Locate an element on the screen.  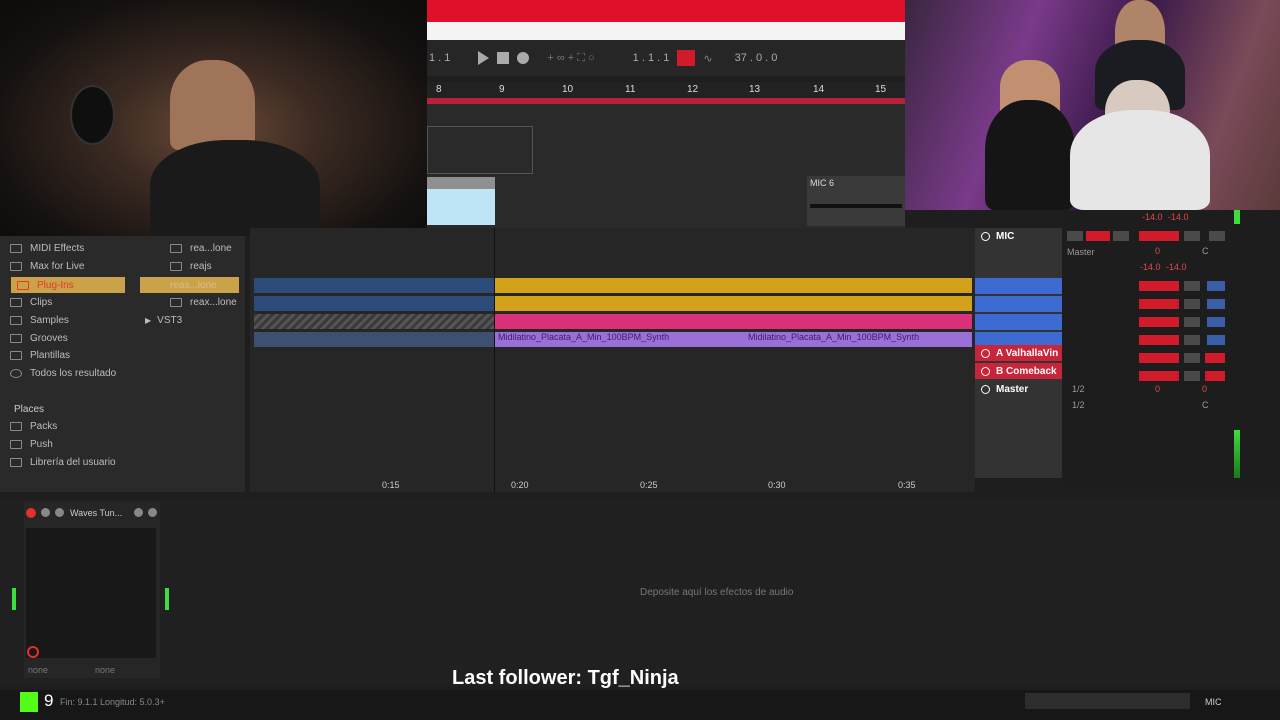
track-return-b: B Comeback is located at coordinates (1018, 371).